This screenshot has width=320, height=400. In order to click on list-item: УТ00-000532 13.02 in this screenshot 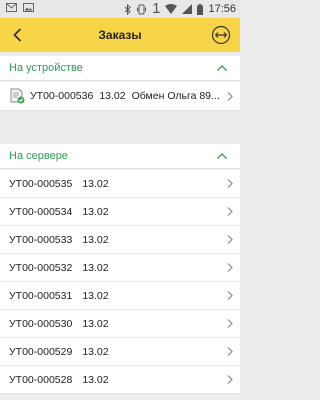, I will do `click(120, 268)`.